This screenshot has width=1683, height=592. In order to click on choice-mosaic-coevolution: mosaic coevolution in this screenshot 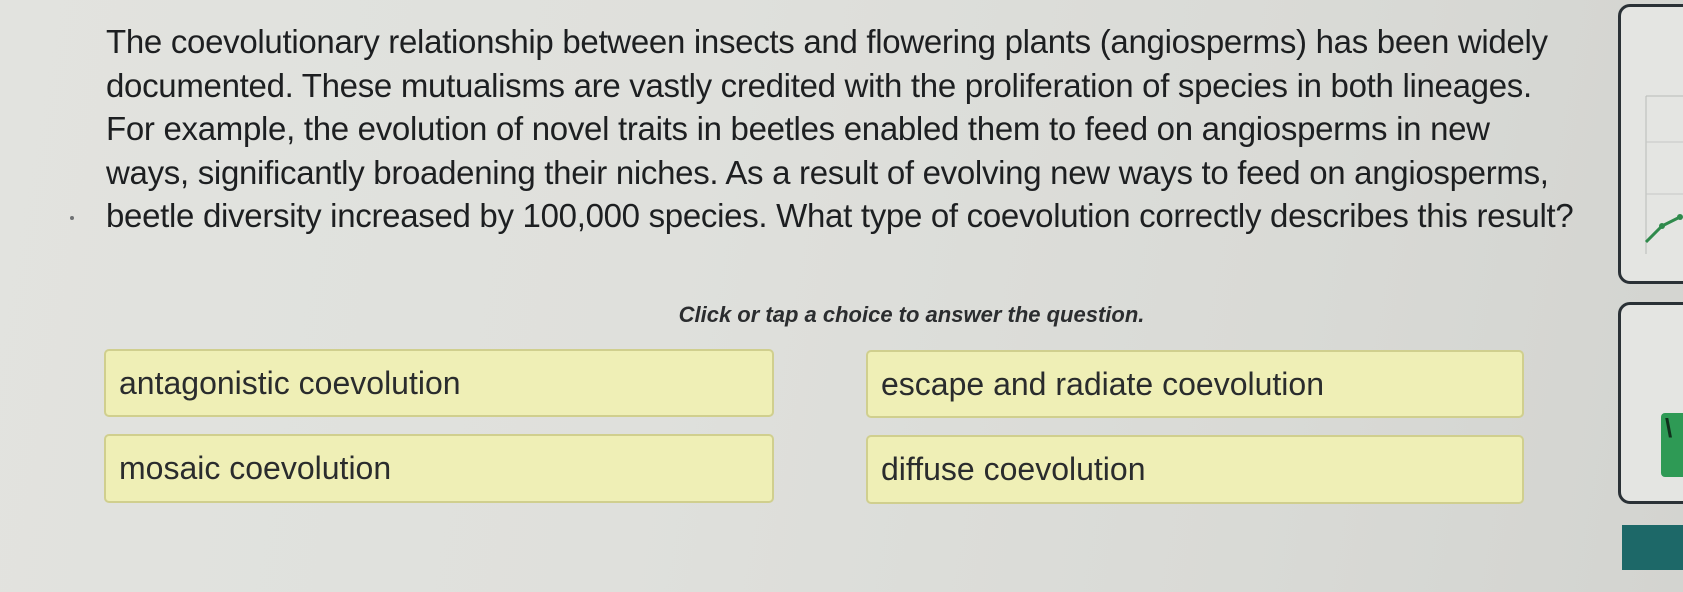, I will do `click(439, 468)`.